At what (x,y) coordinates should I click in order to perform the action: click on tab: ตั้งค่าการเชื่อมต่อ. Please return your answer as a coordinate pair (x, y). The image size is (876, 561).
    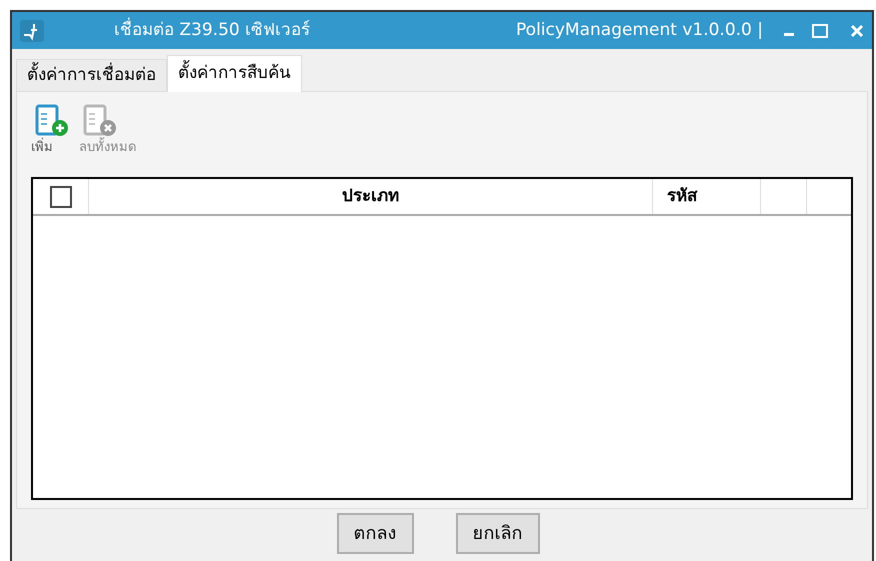
    Looking at the image, I should click on (91, 75).